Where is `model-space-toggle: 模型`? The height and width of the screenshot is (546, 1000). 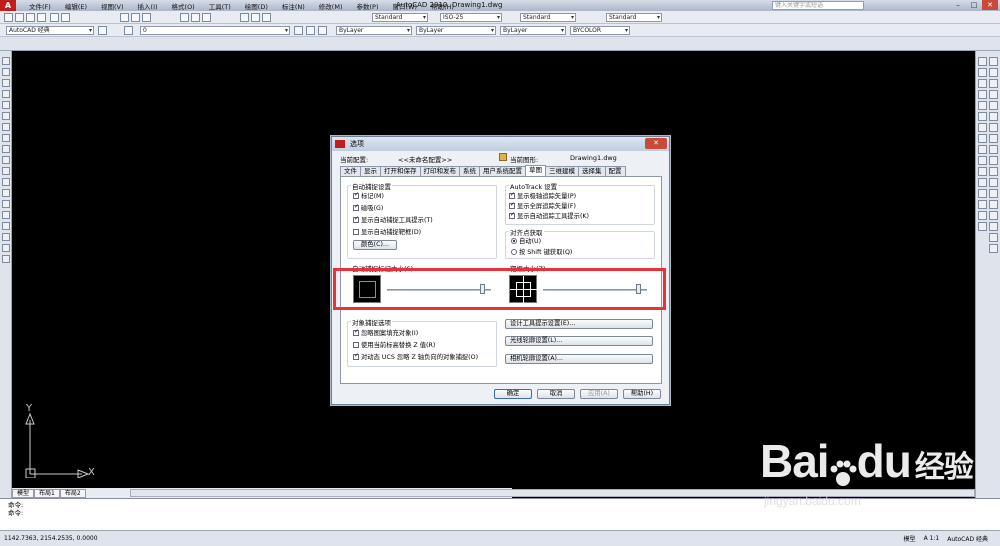
model-space-toggle: 模型 is located at coordinates (910, 538).